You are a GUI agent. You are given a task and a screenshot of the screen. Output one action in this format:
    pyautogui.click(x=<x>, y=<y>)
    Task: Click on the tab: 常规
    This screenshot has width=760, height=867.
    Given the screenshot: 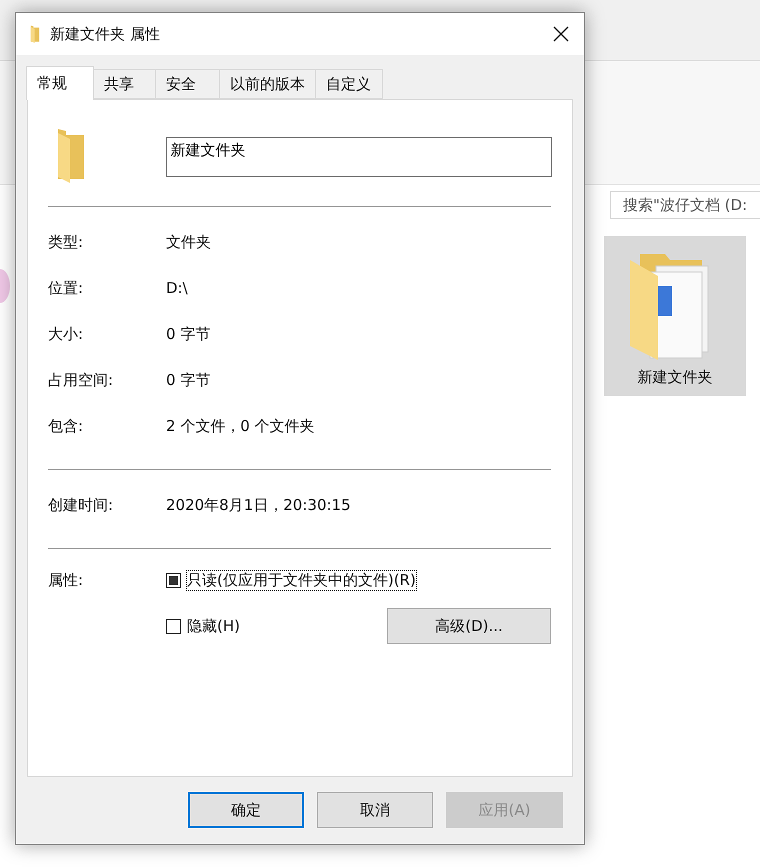 What is the action you would take?
    pyautogui.click(x=60, y=83)
    